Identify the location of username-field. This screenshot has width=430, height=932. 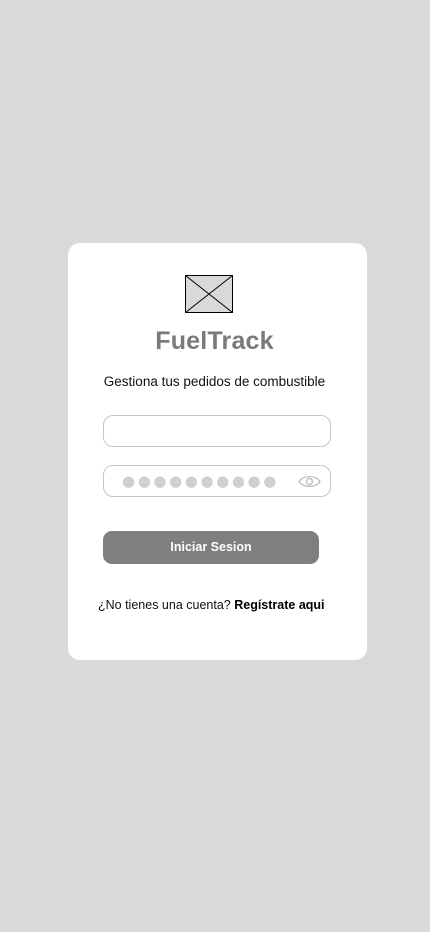
(217, 431).